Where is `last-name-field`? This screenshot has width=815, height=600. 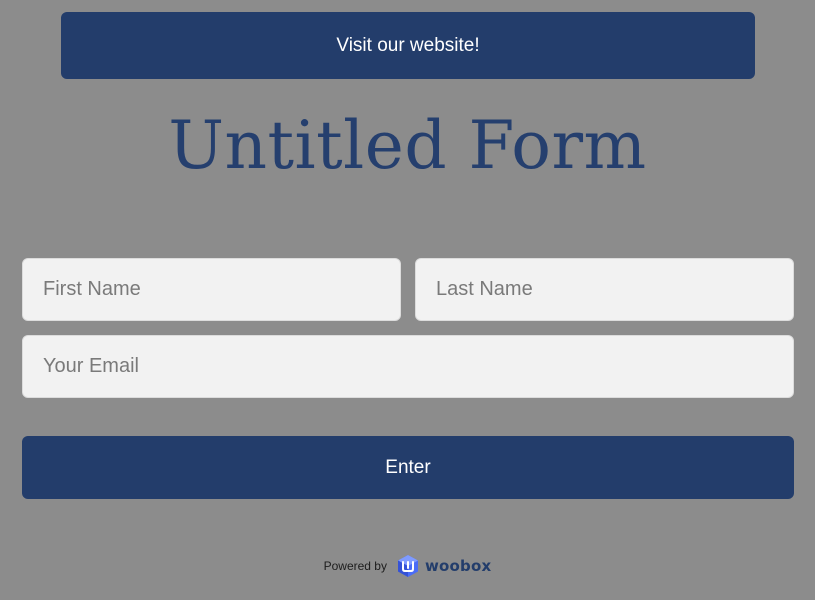
last-name-field is located at coordinates (604, 289).